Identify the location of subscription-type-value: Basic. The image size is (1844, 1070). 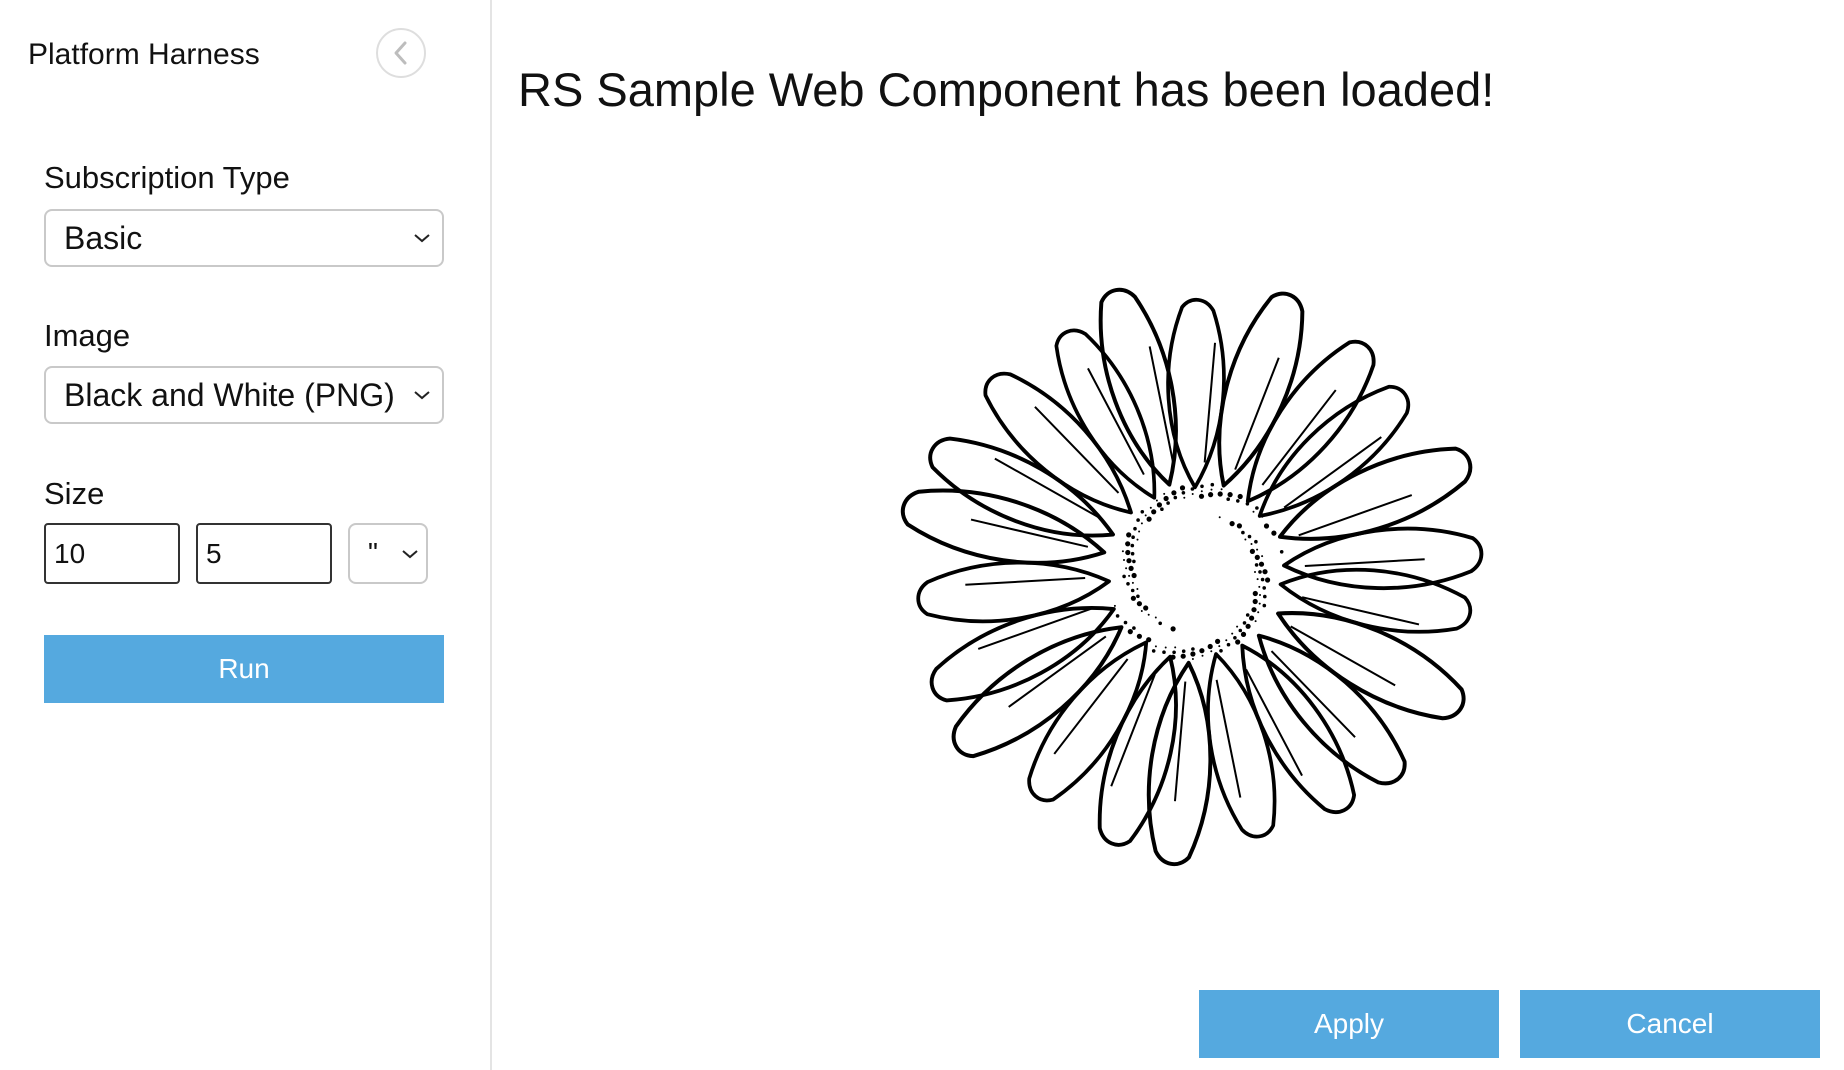
(103, 237).